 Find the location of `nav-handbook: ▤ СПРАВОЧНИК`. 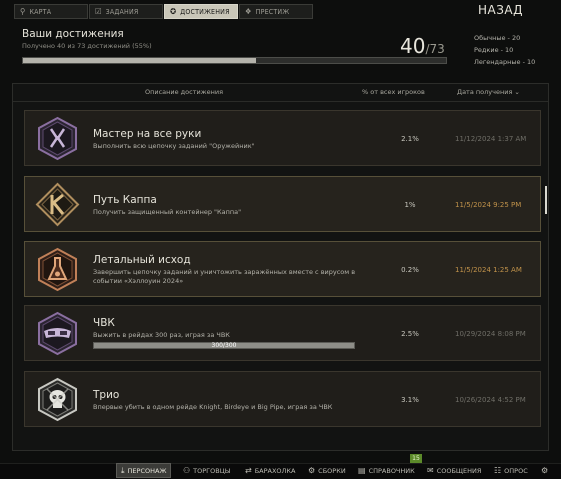

nav-handbook: ▤ СПРАВОЧНИК is located at coordinates (386, 470).